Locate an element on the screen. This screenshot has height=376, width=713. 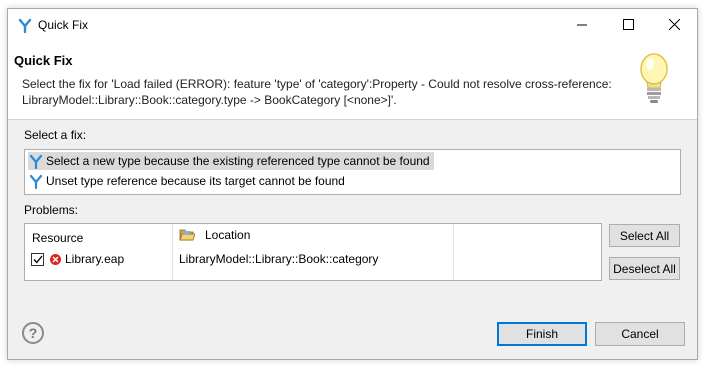
close-button is located at coordinates (674, 24).